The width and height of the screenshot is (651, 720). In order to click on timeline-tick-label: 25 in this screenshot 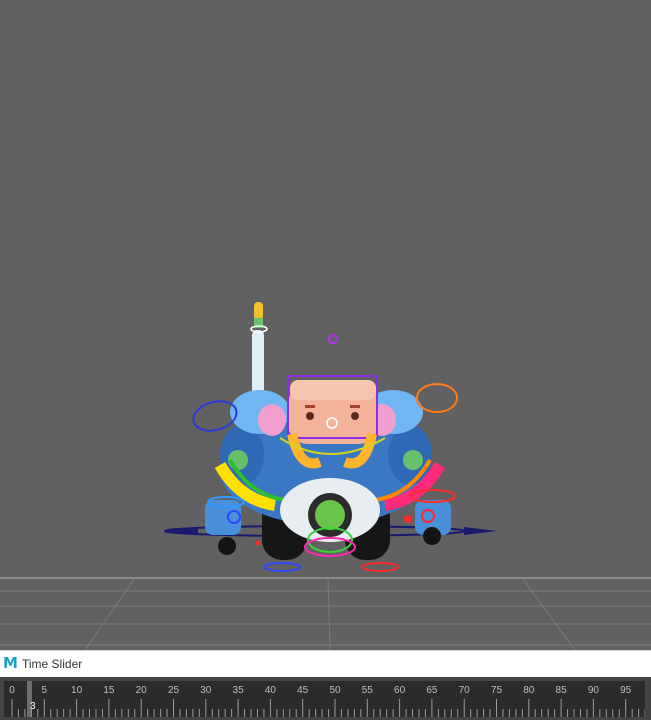, I will do `click(173, 690)`.